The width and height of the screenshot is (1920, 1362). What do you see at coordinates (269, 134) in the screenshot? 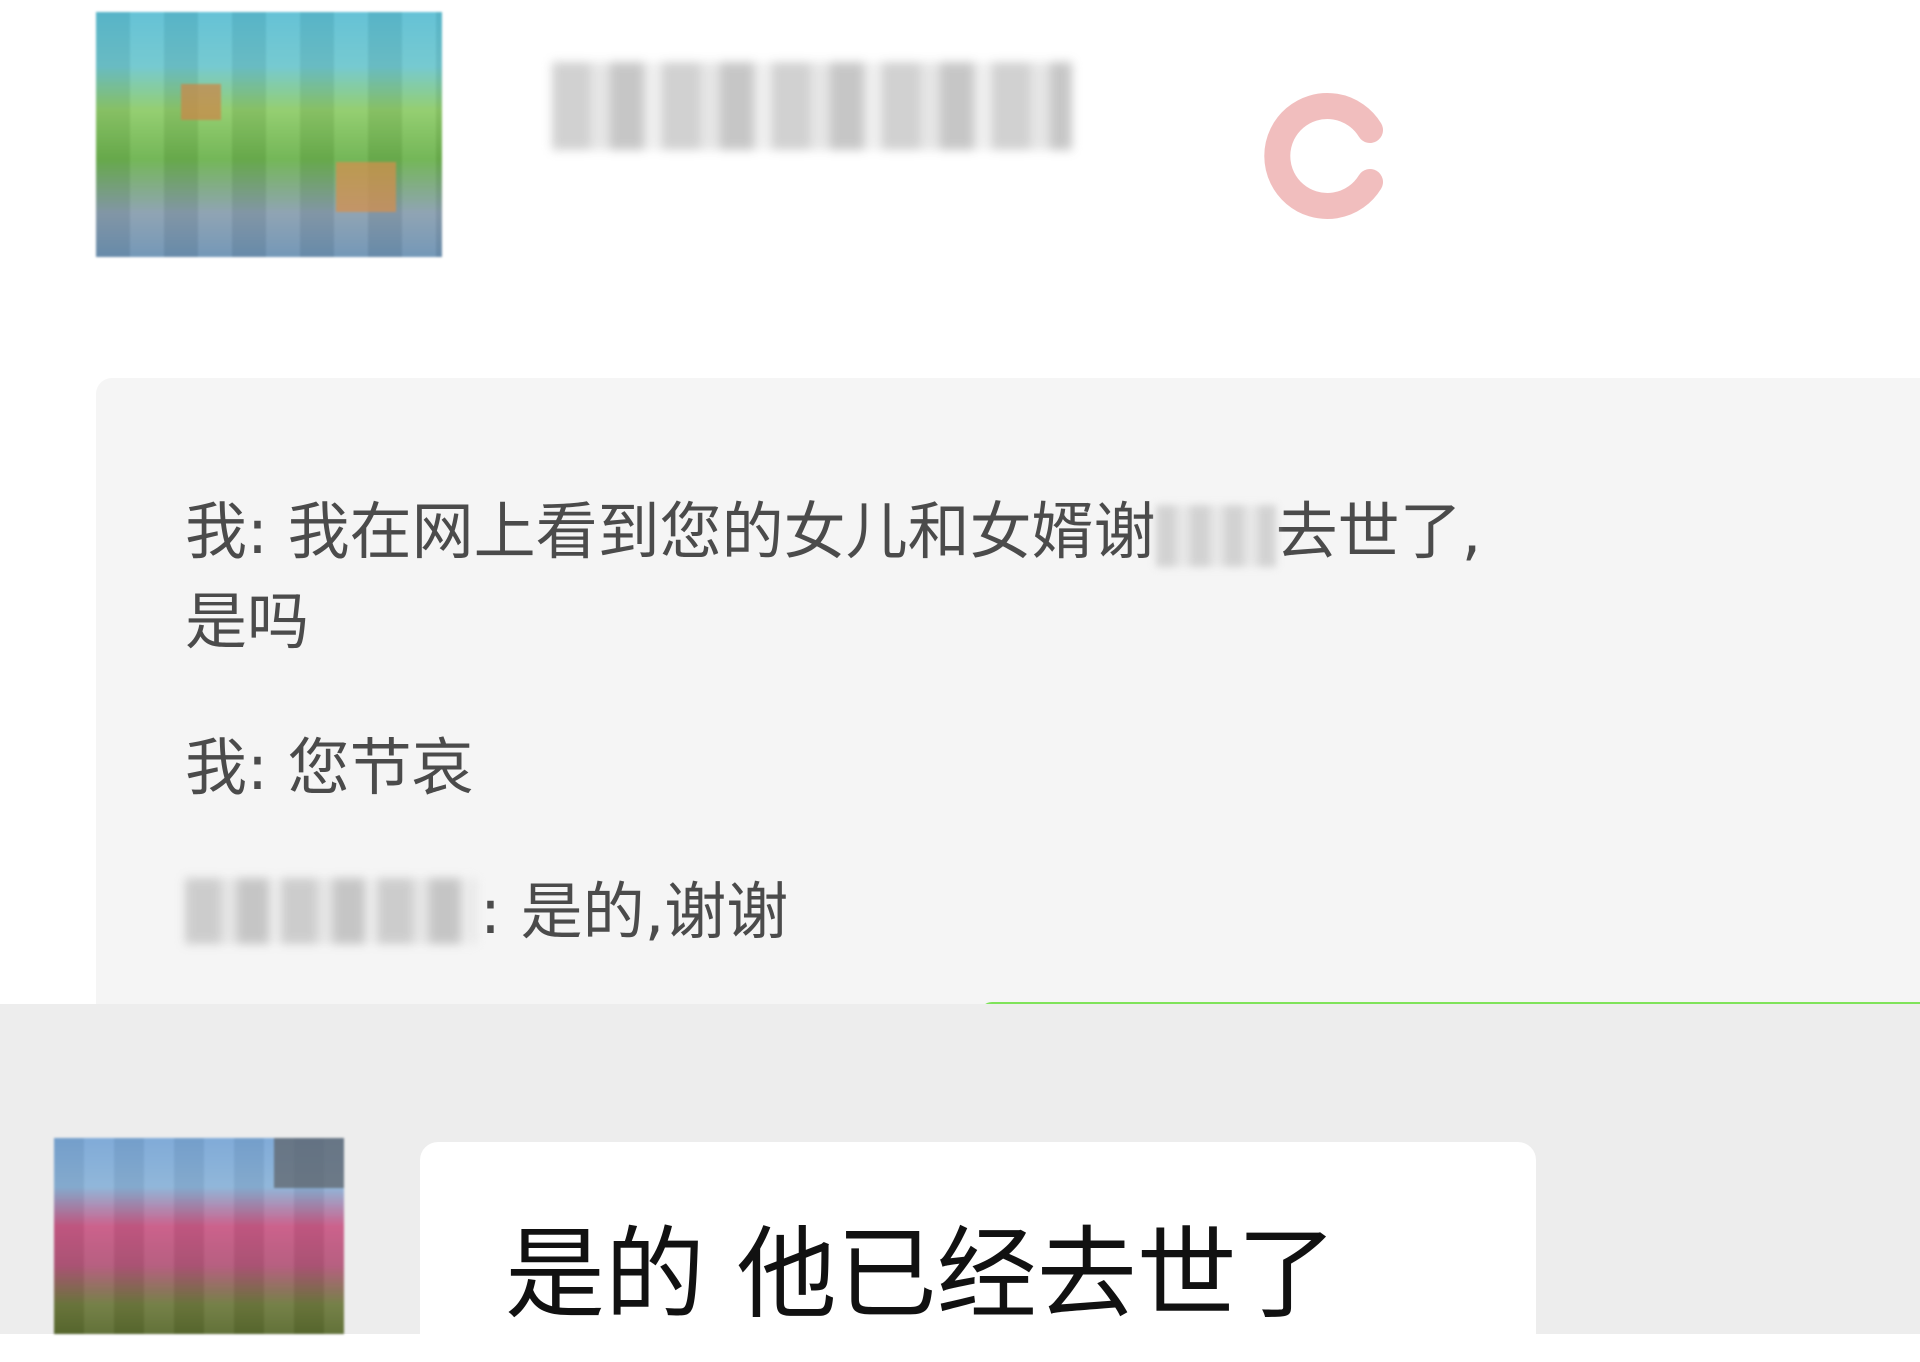
I see `contact-avatar` at bounding box center [269, 134].